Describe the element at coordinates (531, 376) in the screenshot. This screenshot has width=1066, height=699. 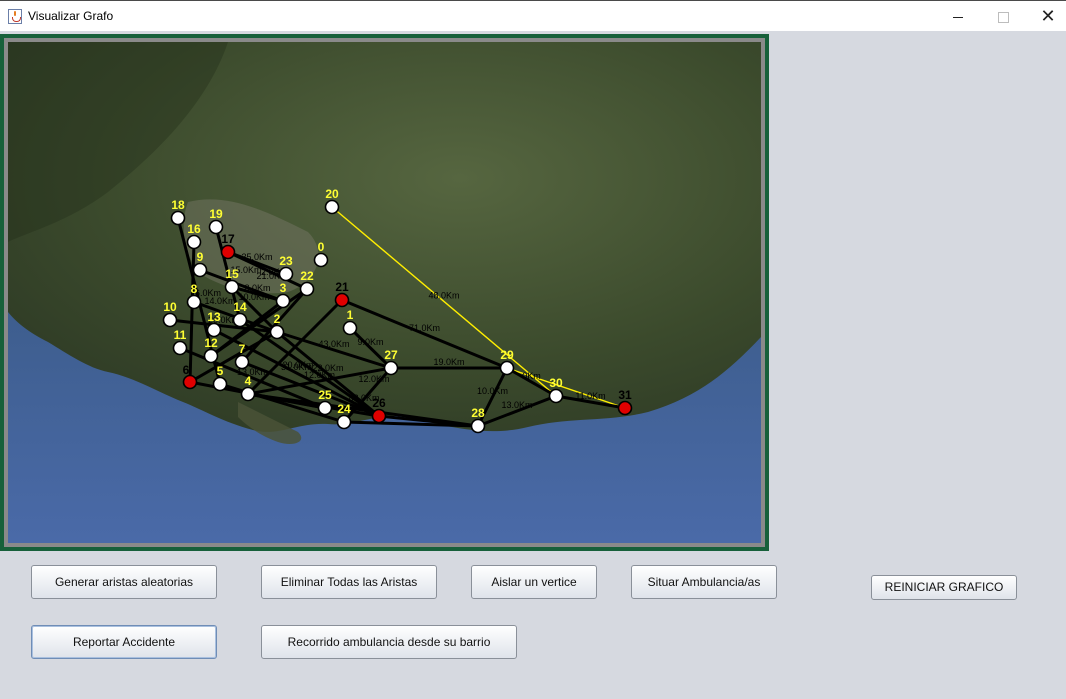
I see `edge-weight-label-29-30: 0Km` at that location.